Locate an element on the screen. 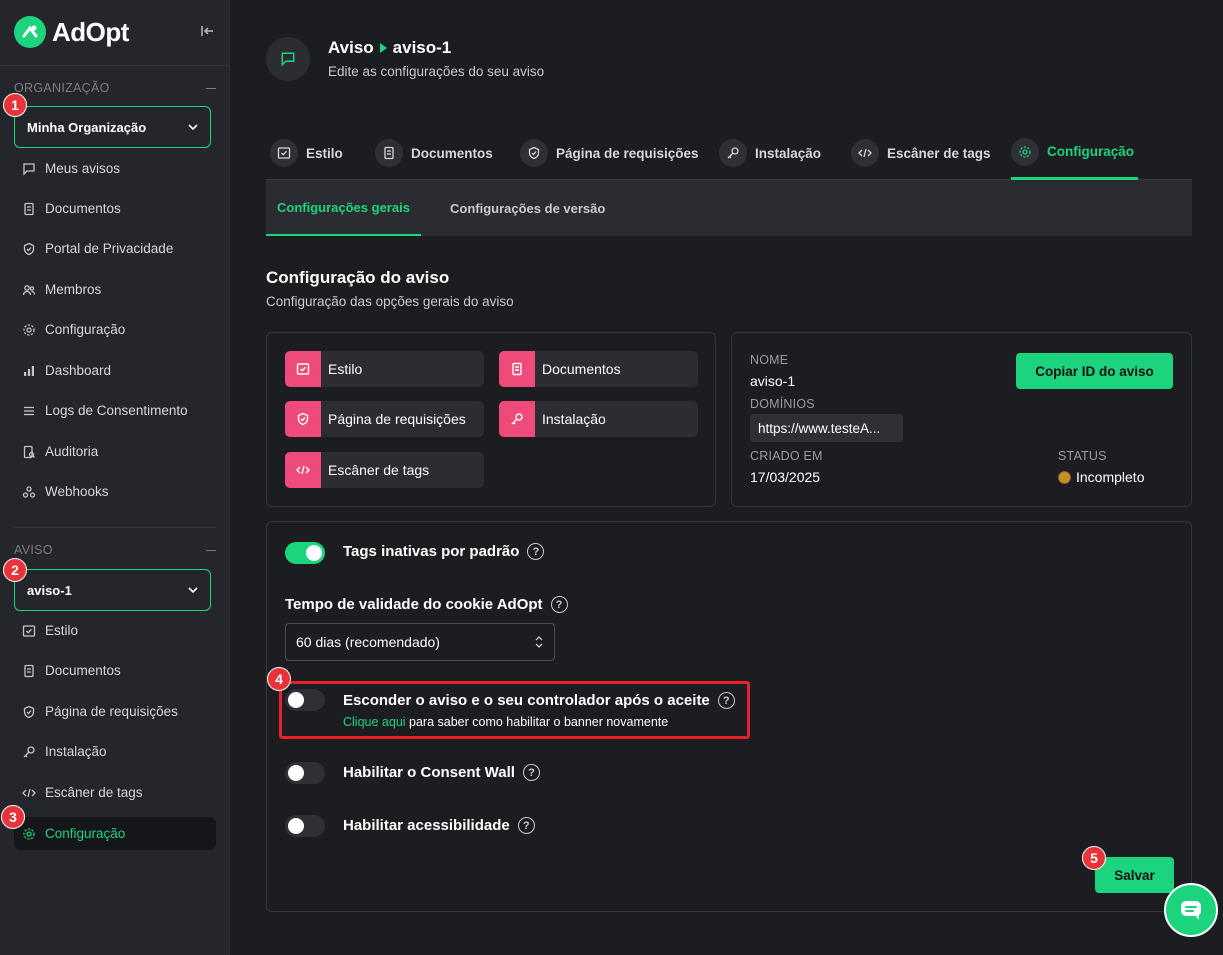  logo: AdOpt is located at coordinates (71, 32).